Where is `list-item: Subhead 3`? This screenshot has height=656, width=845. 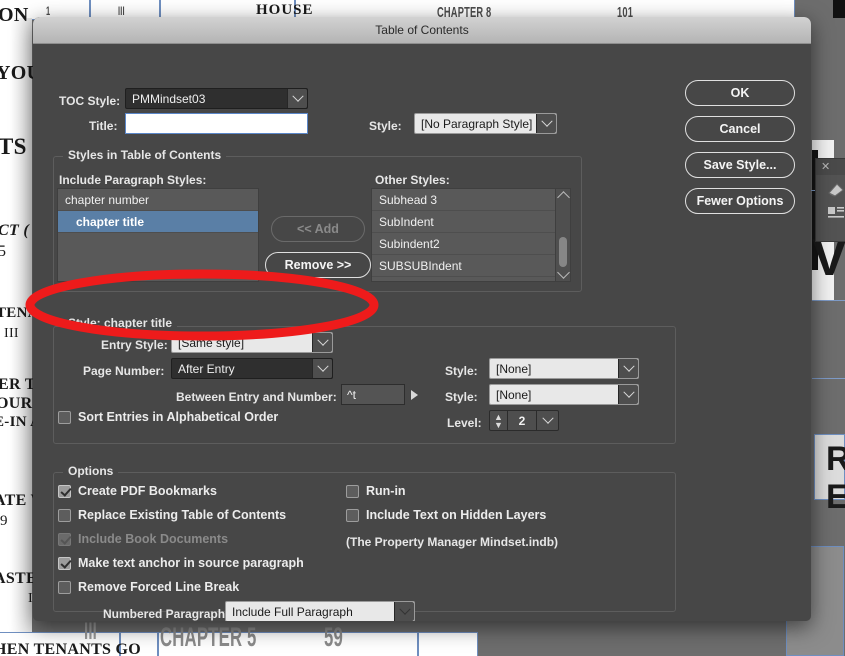
list-item: Subhead 3 is located at coordinates (471, 200).